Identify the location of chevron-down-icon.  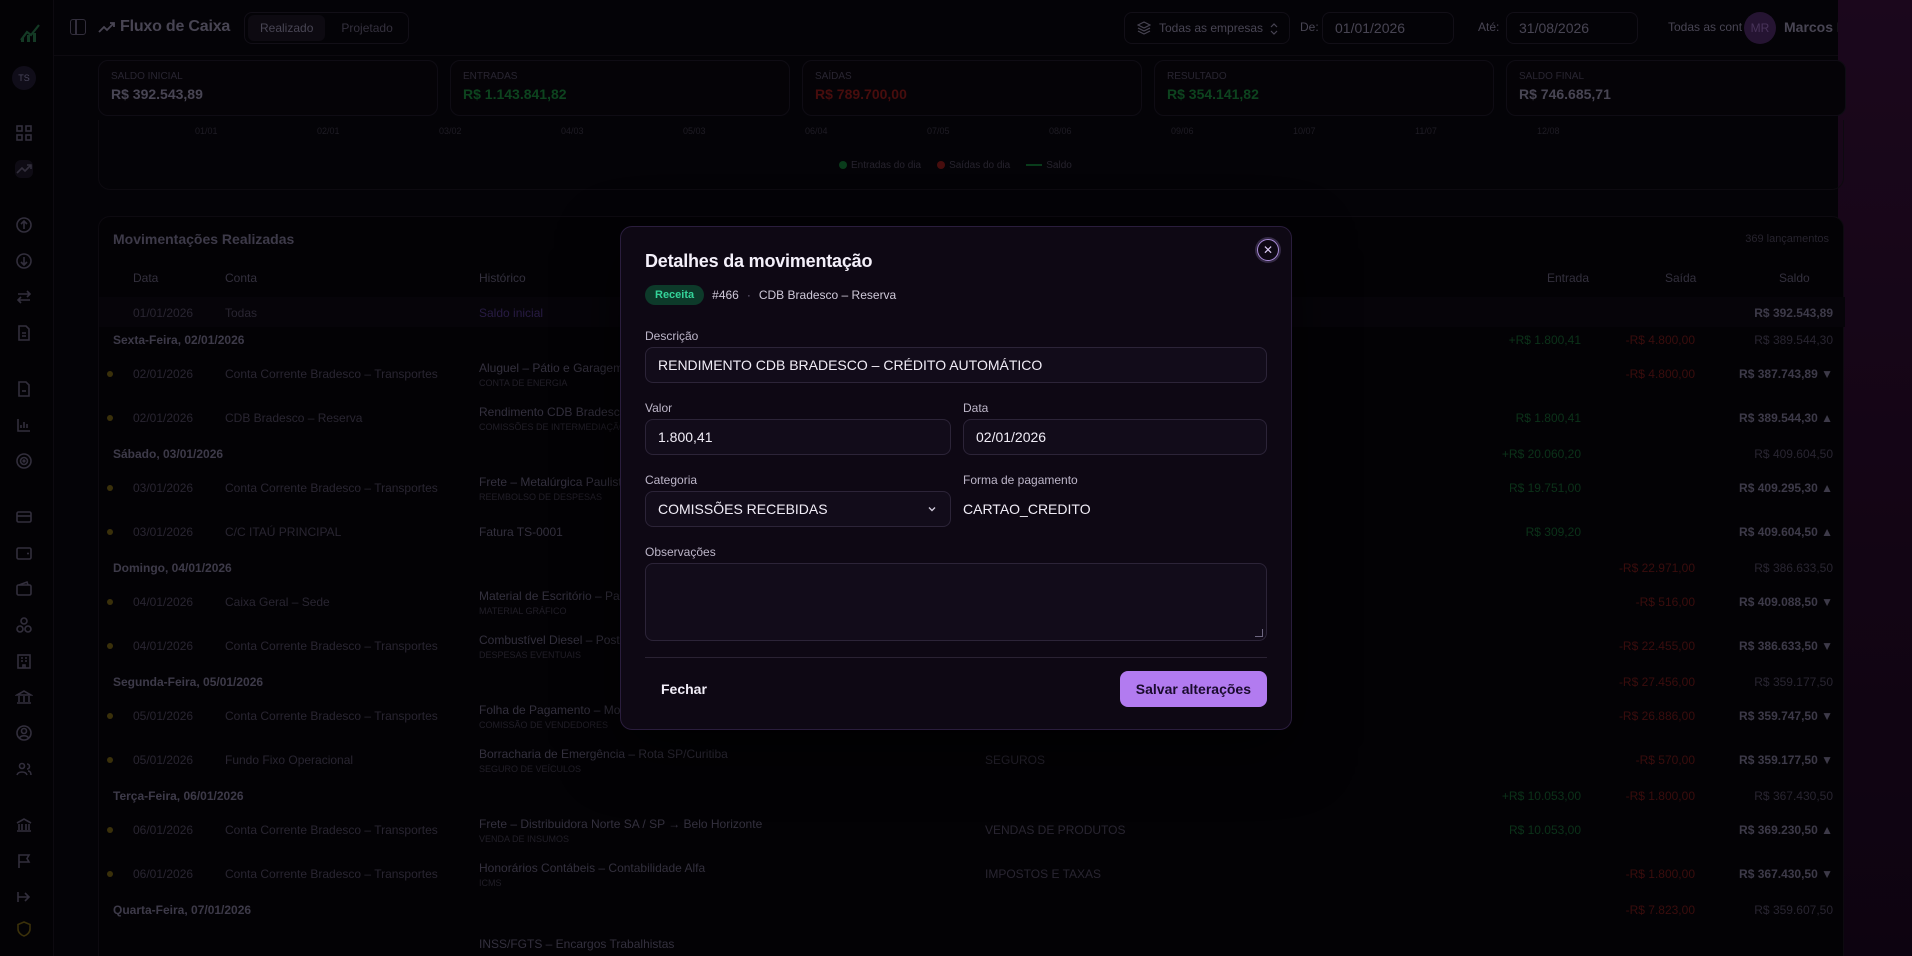
(932, 509).